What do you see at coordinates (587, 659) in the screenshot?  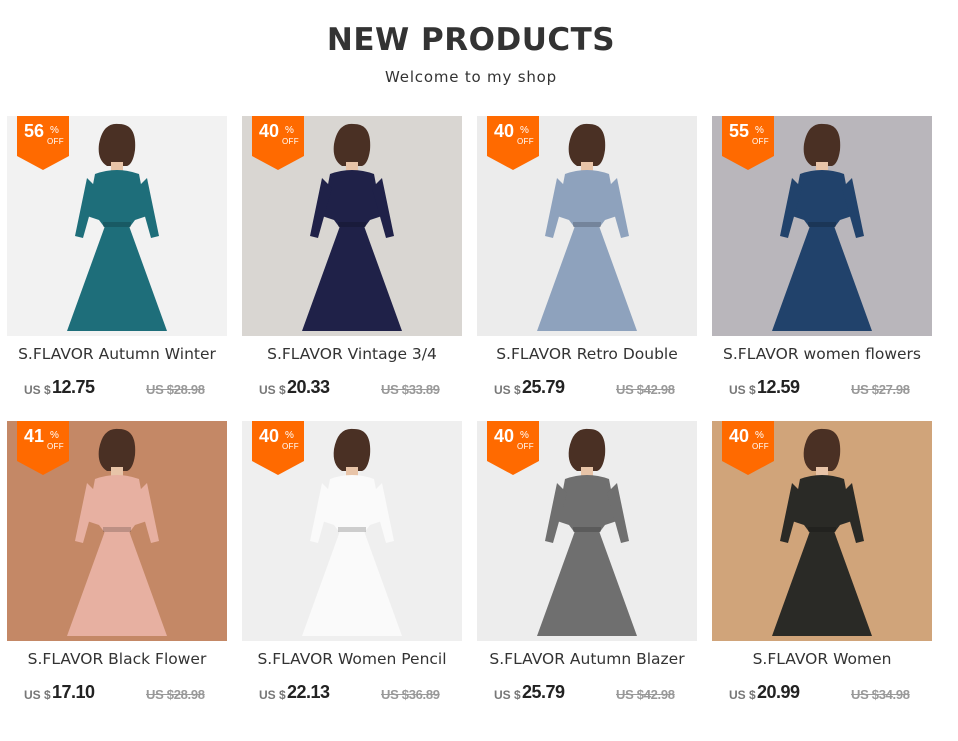 I see `product-name: S.FLAVOR Autumn Blazer` at bounding box center [587, 659].